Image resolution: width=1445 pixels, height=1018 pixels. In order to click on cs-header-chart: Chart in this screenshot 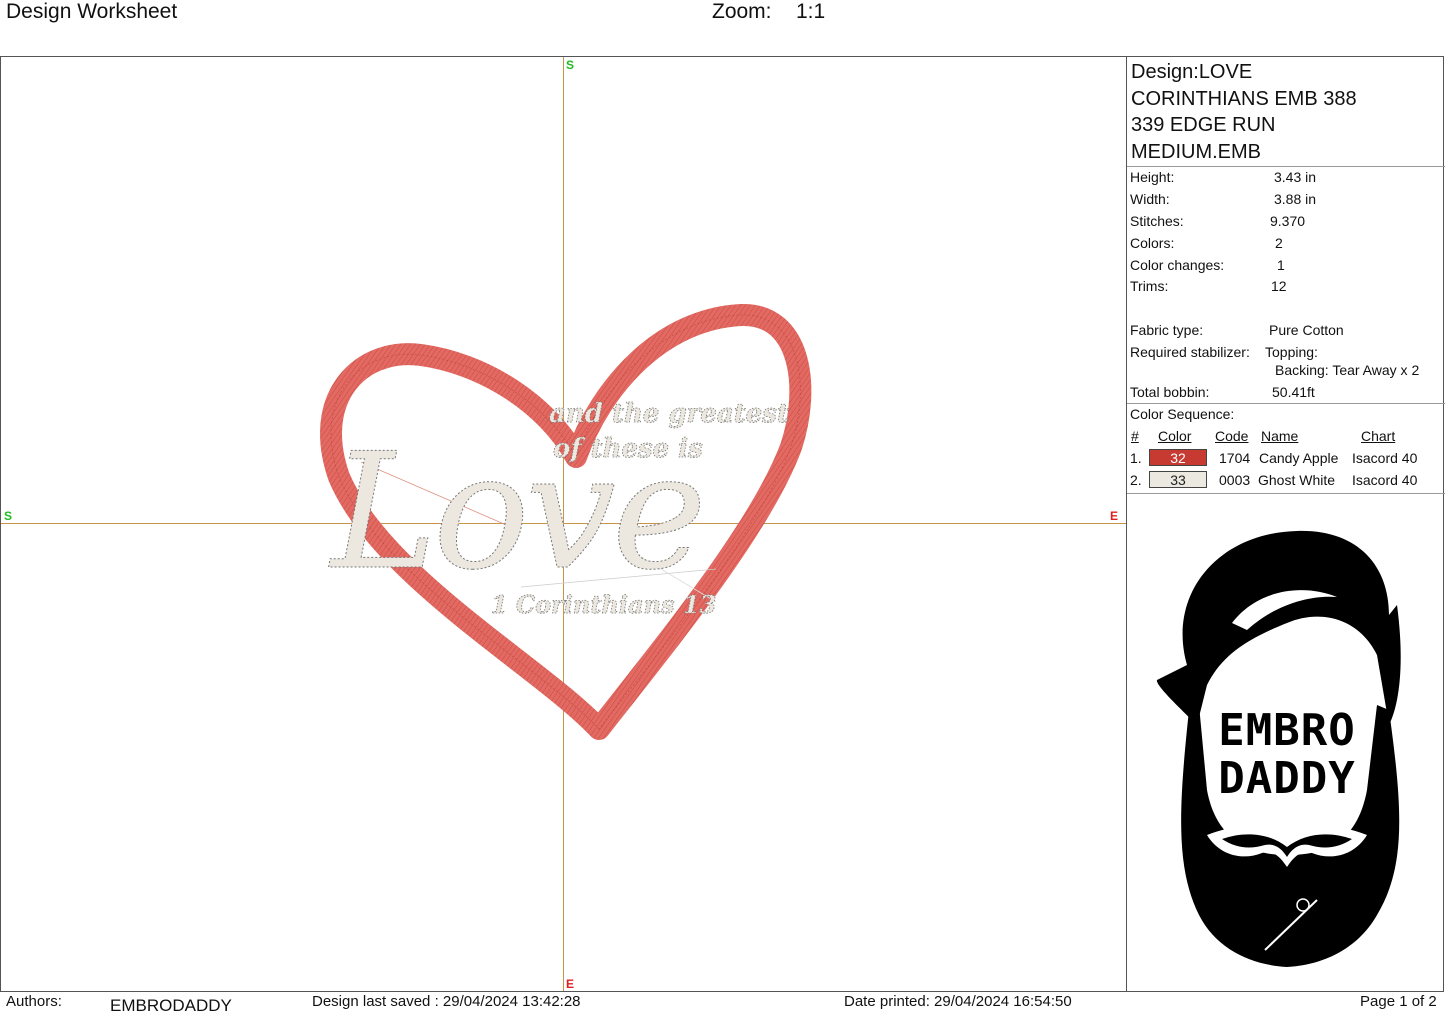, I will do `click(1378, 436)`.